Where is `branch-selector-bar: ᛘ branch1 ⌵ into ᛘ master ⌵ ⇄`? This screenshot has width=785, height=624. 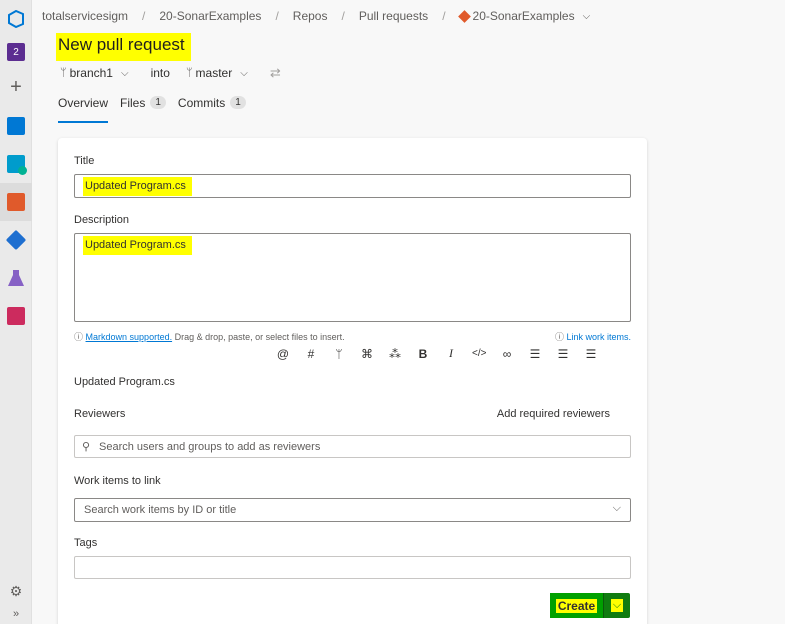 branch-selector-bar: ᛘ branch1 ⌵ into ᛘ master ⌵ ⇄ is located at coordinates (170, 73).